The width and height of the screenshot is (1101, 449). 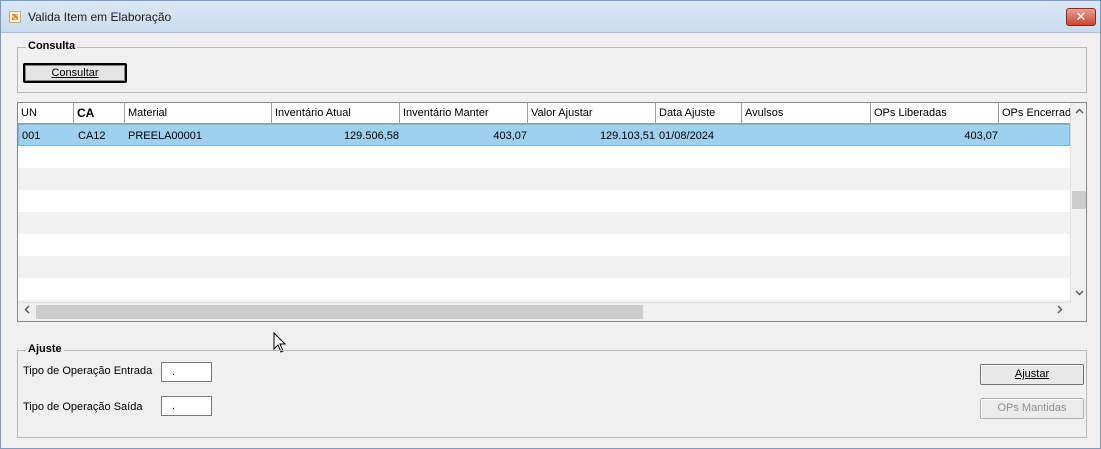 I want to click on cell-avulsos, so click(x=807, y=136).